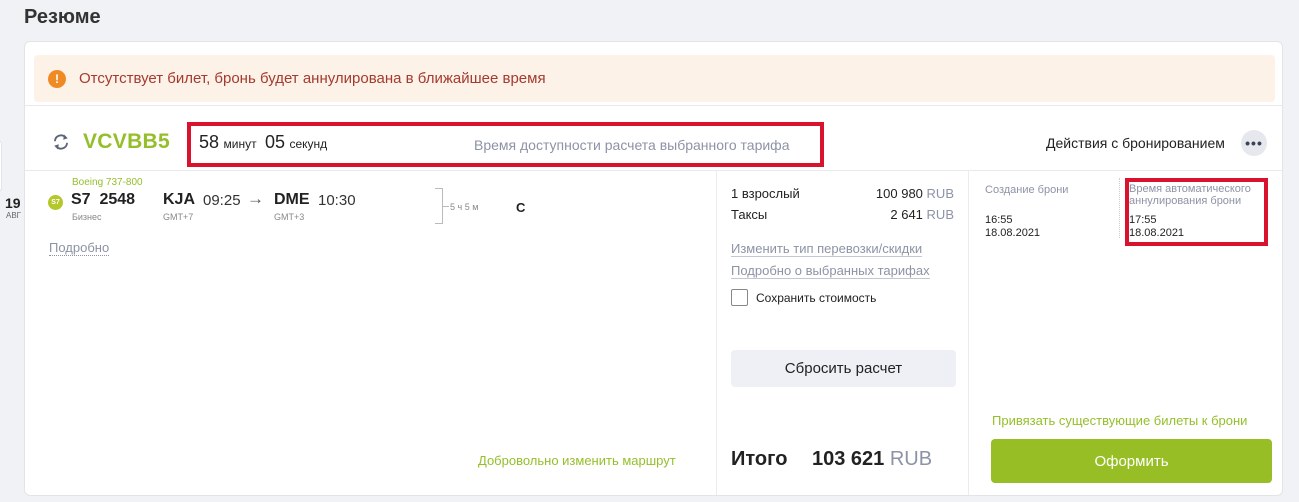  Describe the element at coordinates (999, 220) in the screenshot. I see `booking-created-time: 16:55` at that location.